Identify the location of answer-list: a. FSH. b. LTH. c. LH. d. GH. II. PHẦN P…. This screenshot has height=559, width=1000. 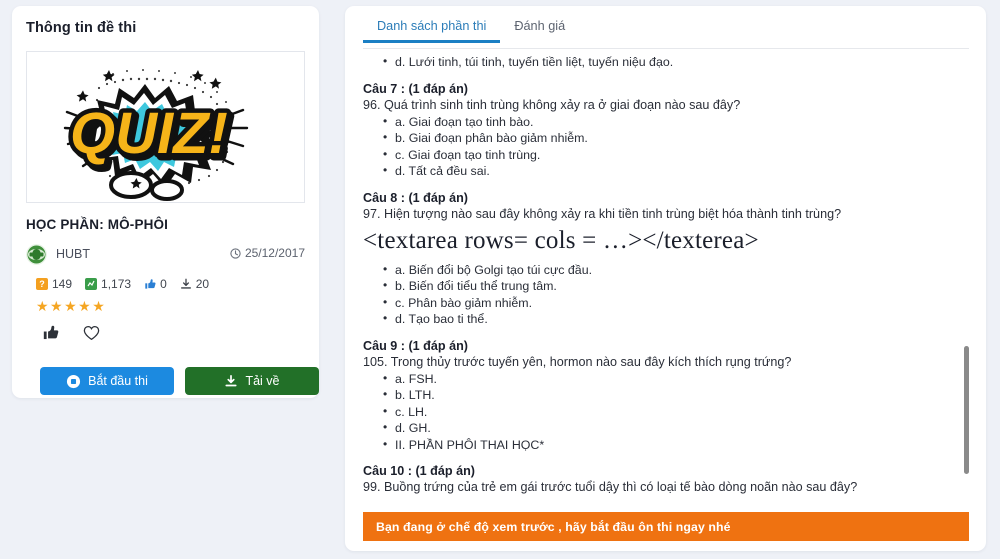
(666, 412).